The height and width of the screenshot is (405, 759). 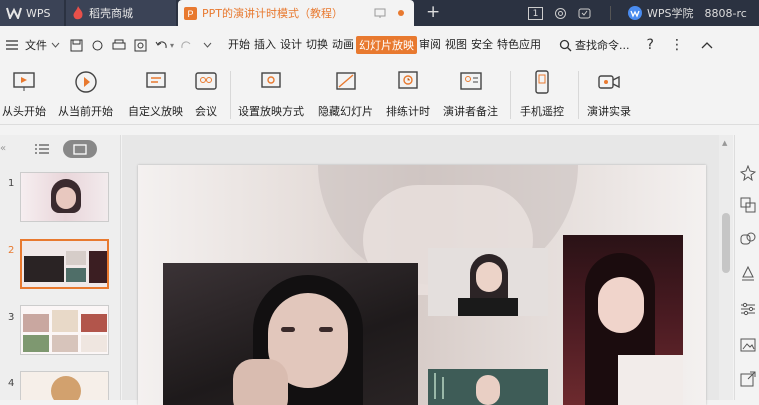 I want to click on preview-icon, so click(x=140, y=45).